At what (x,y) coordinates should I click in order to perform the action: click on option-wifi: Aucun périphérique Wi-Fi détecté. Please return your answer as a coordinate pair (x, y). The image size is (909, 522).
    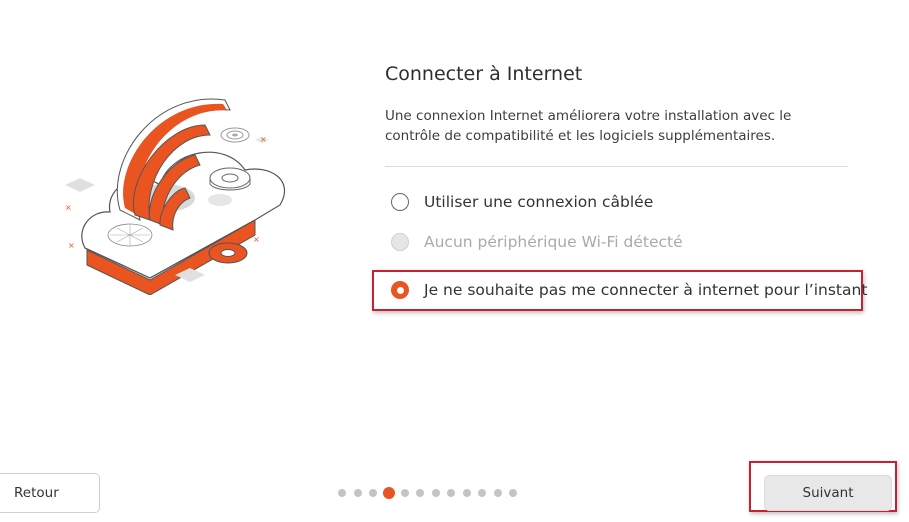
    Looking at the image, I should click on (537, 242).